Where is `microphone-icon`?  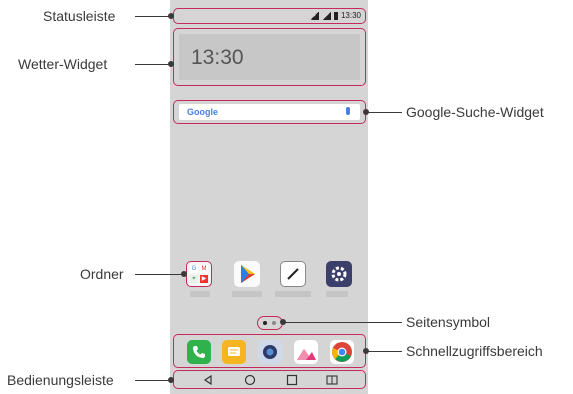
microphone-icon is located at coordinates (348, 111).